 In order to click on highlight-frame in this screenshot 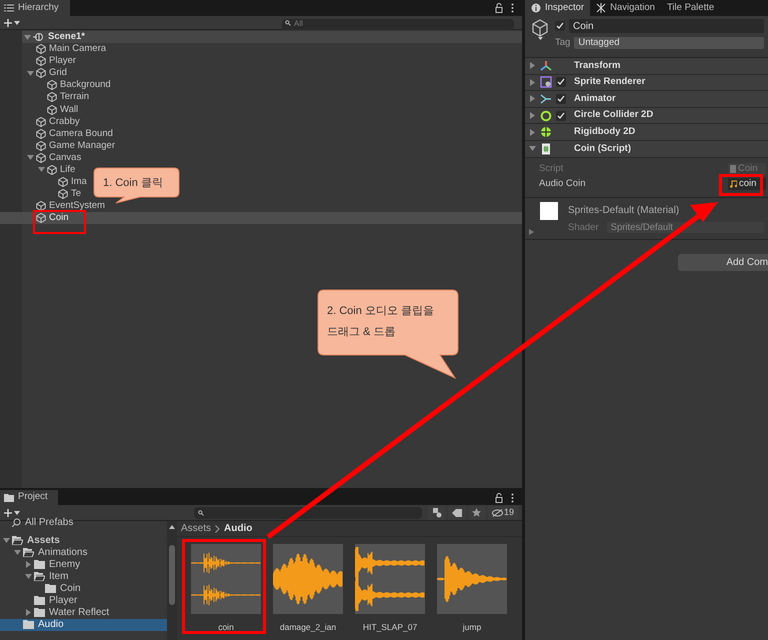, I will do `click(741, 185)`.